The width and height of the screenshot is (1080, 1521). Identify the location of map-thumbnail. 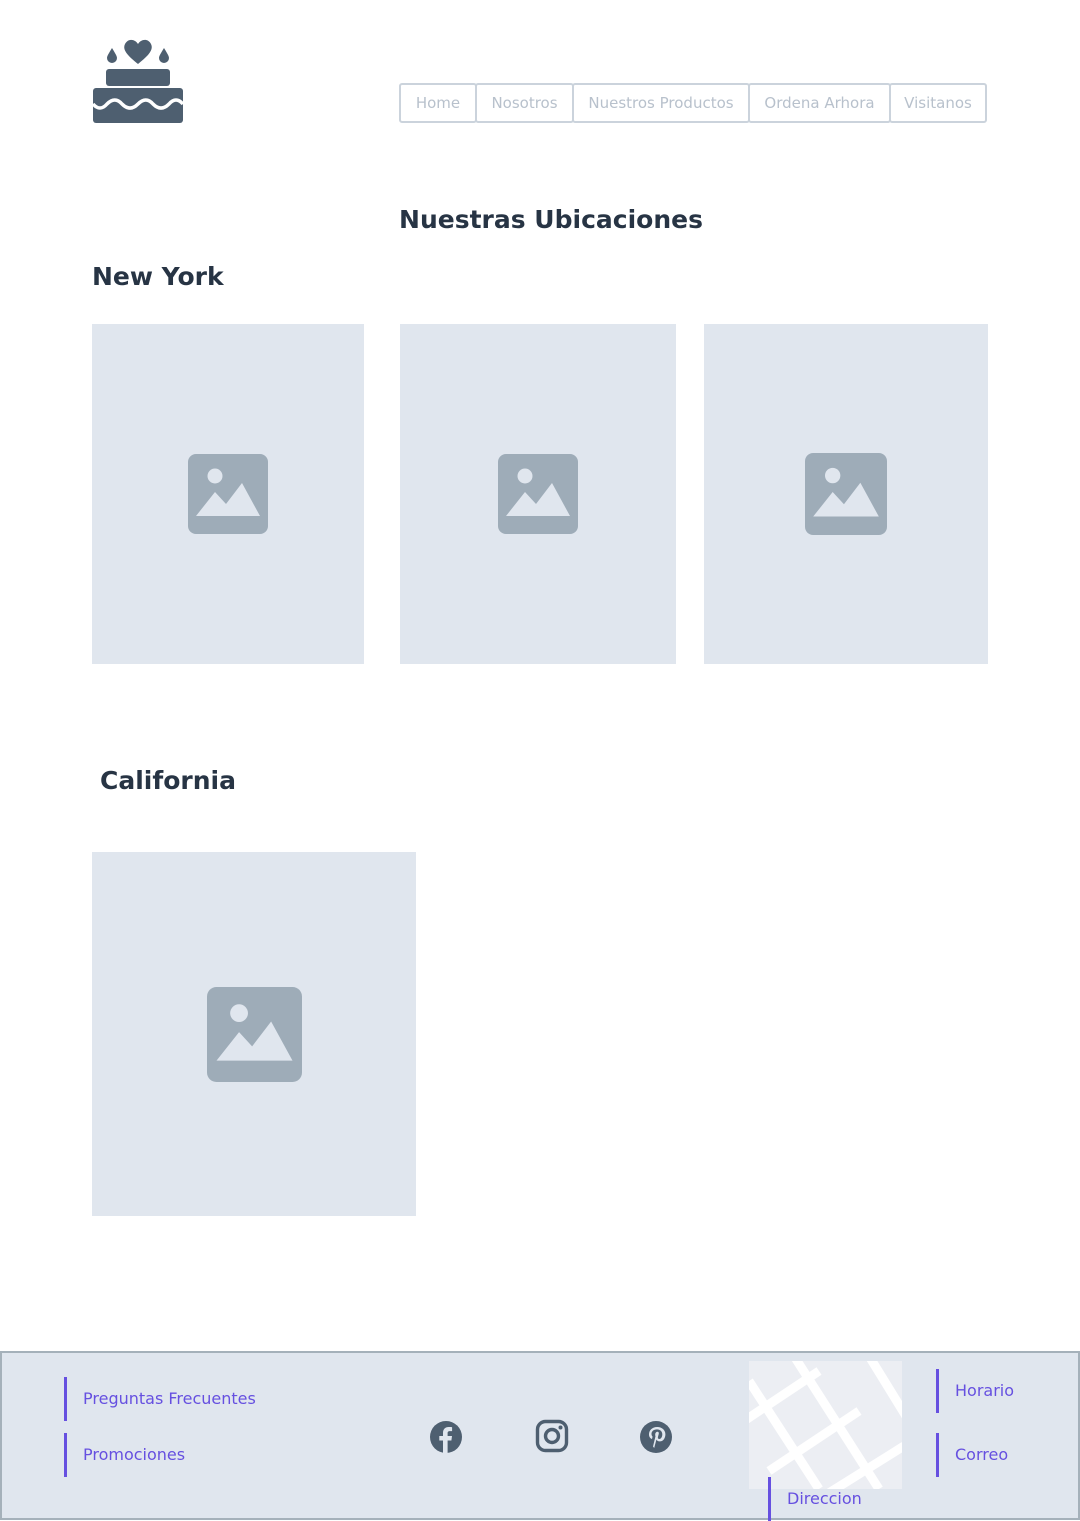
(825, 1425).